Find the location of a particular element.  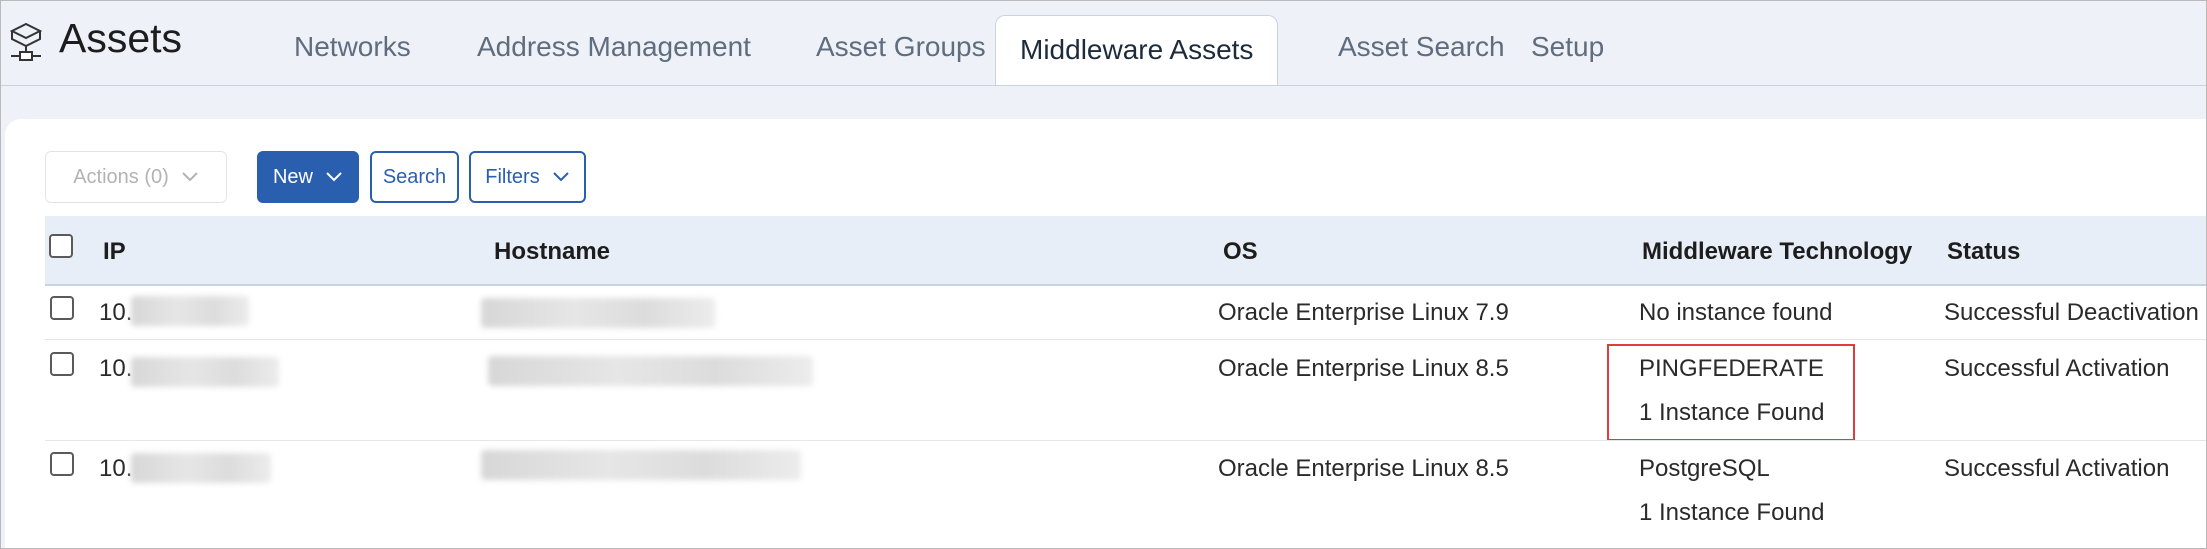

select-all-checkbox is located at coordinates (61, 246).